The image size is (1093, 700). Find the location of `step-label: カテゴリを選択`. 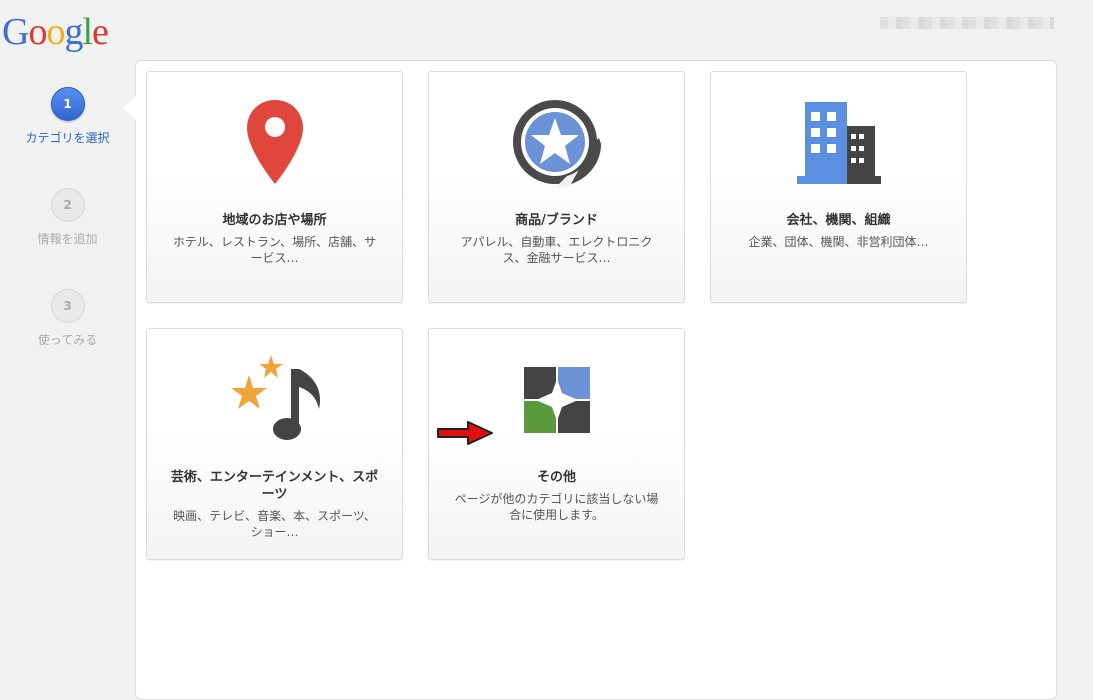

step-label: カテゴリを選択 is located at coordinates (67, 138).